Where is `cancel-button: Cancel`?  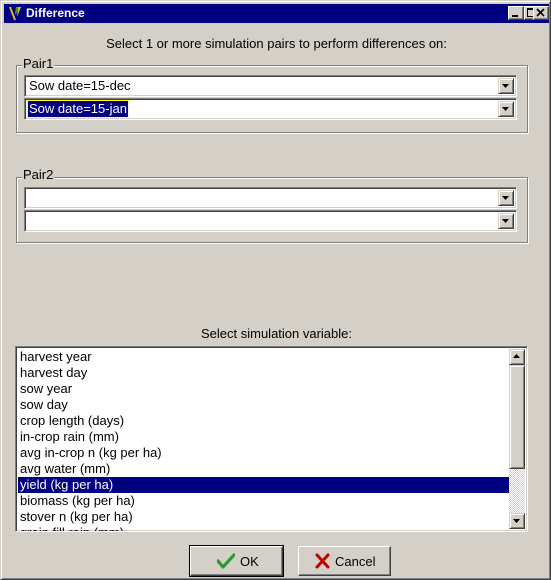 cancel-button: Cancel is located at coordinates (344, 561).